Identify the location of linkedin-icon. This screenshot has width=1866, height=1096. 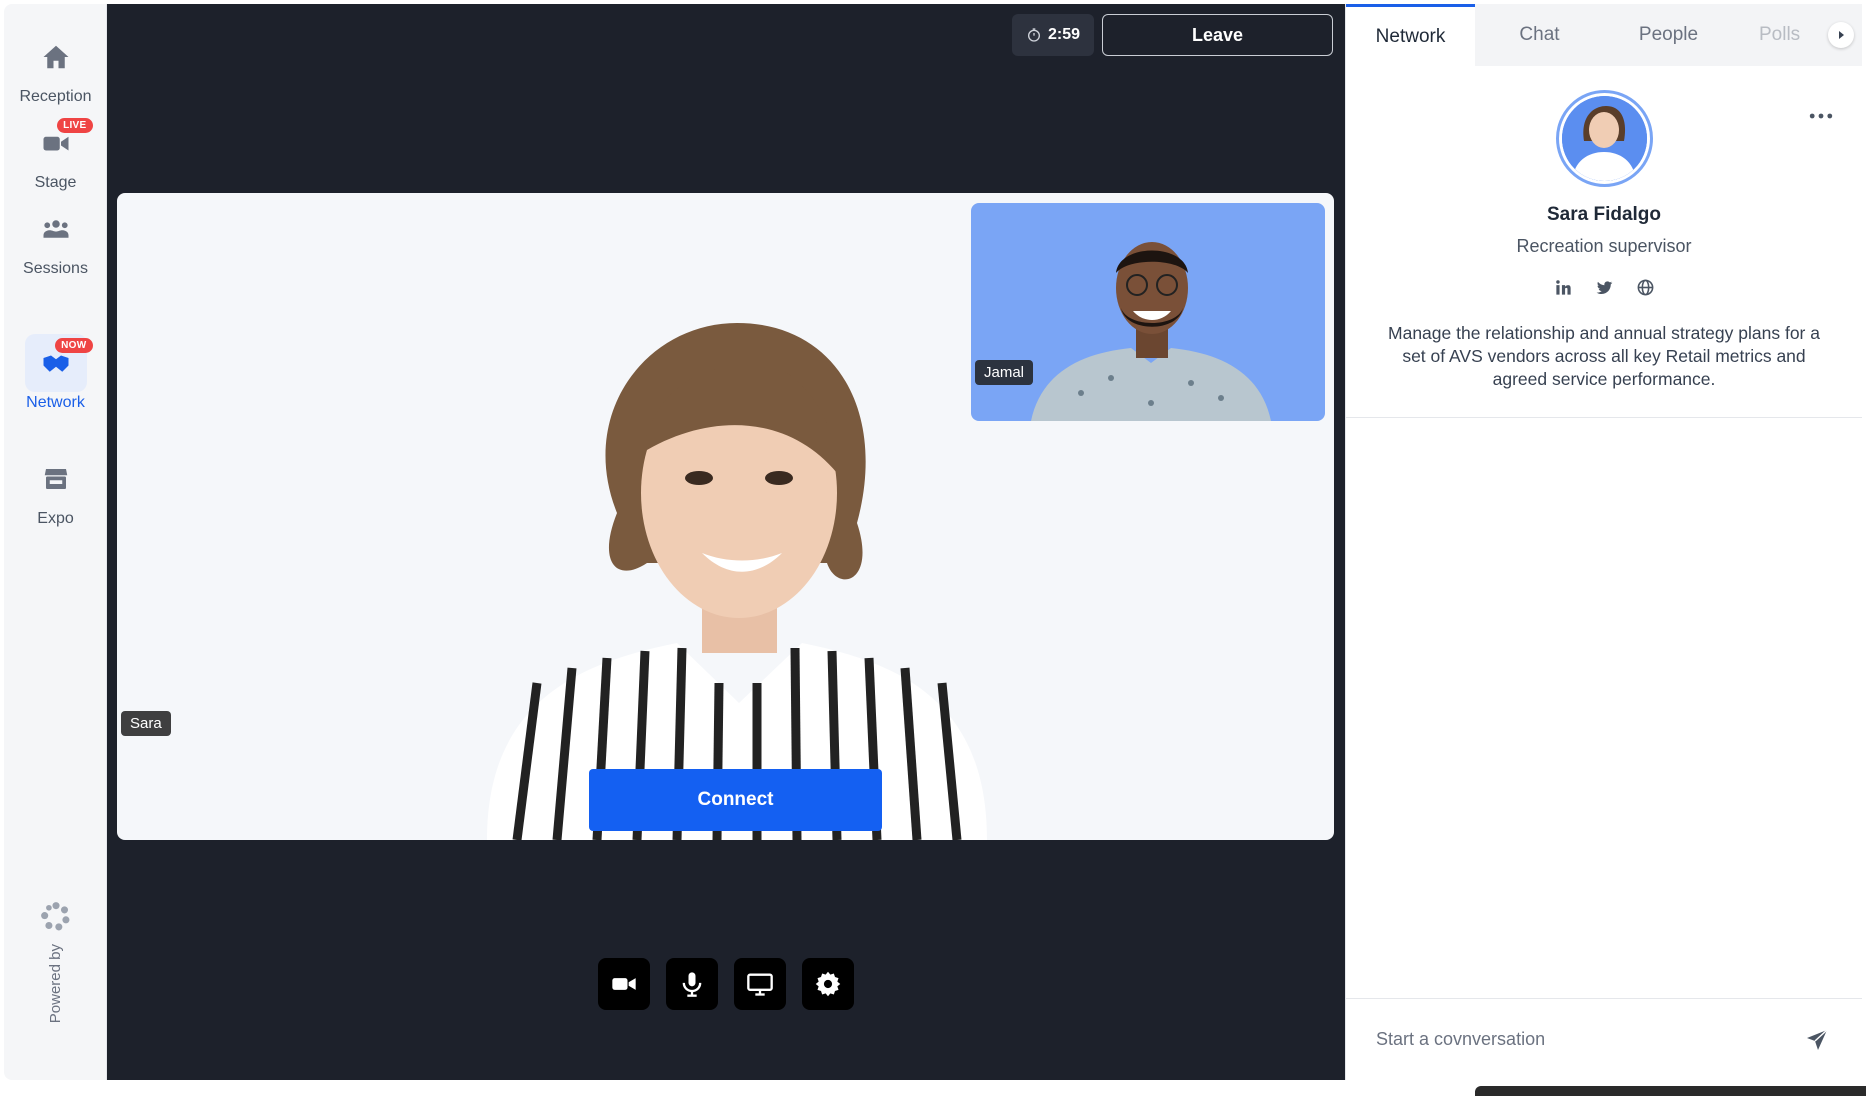
(1563, 287).